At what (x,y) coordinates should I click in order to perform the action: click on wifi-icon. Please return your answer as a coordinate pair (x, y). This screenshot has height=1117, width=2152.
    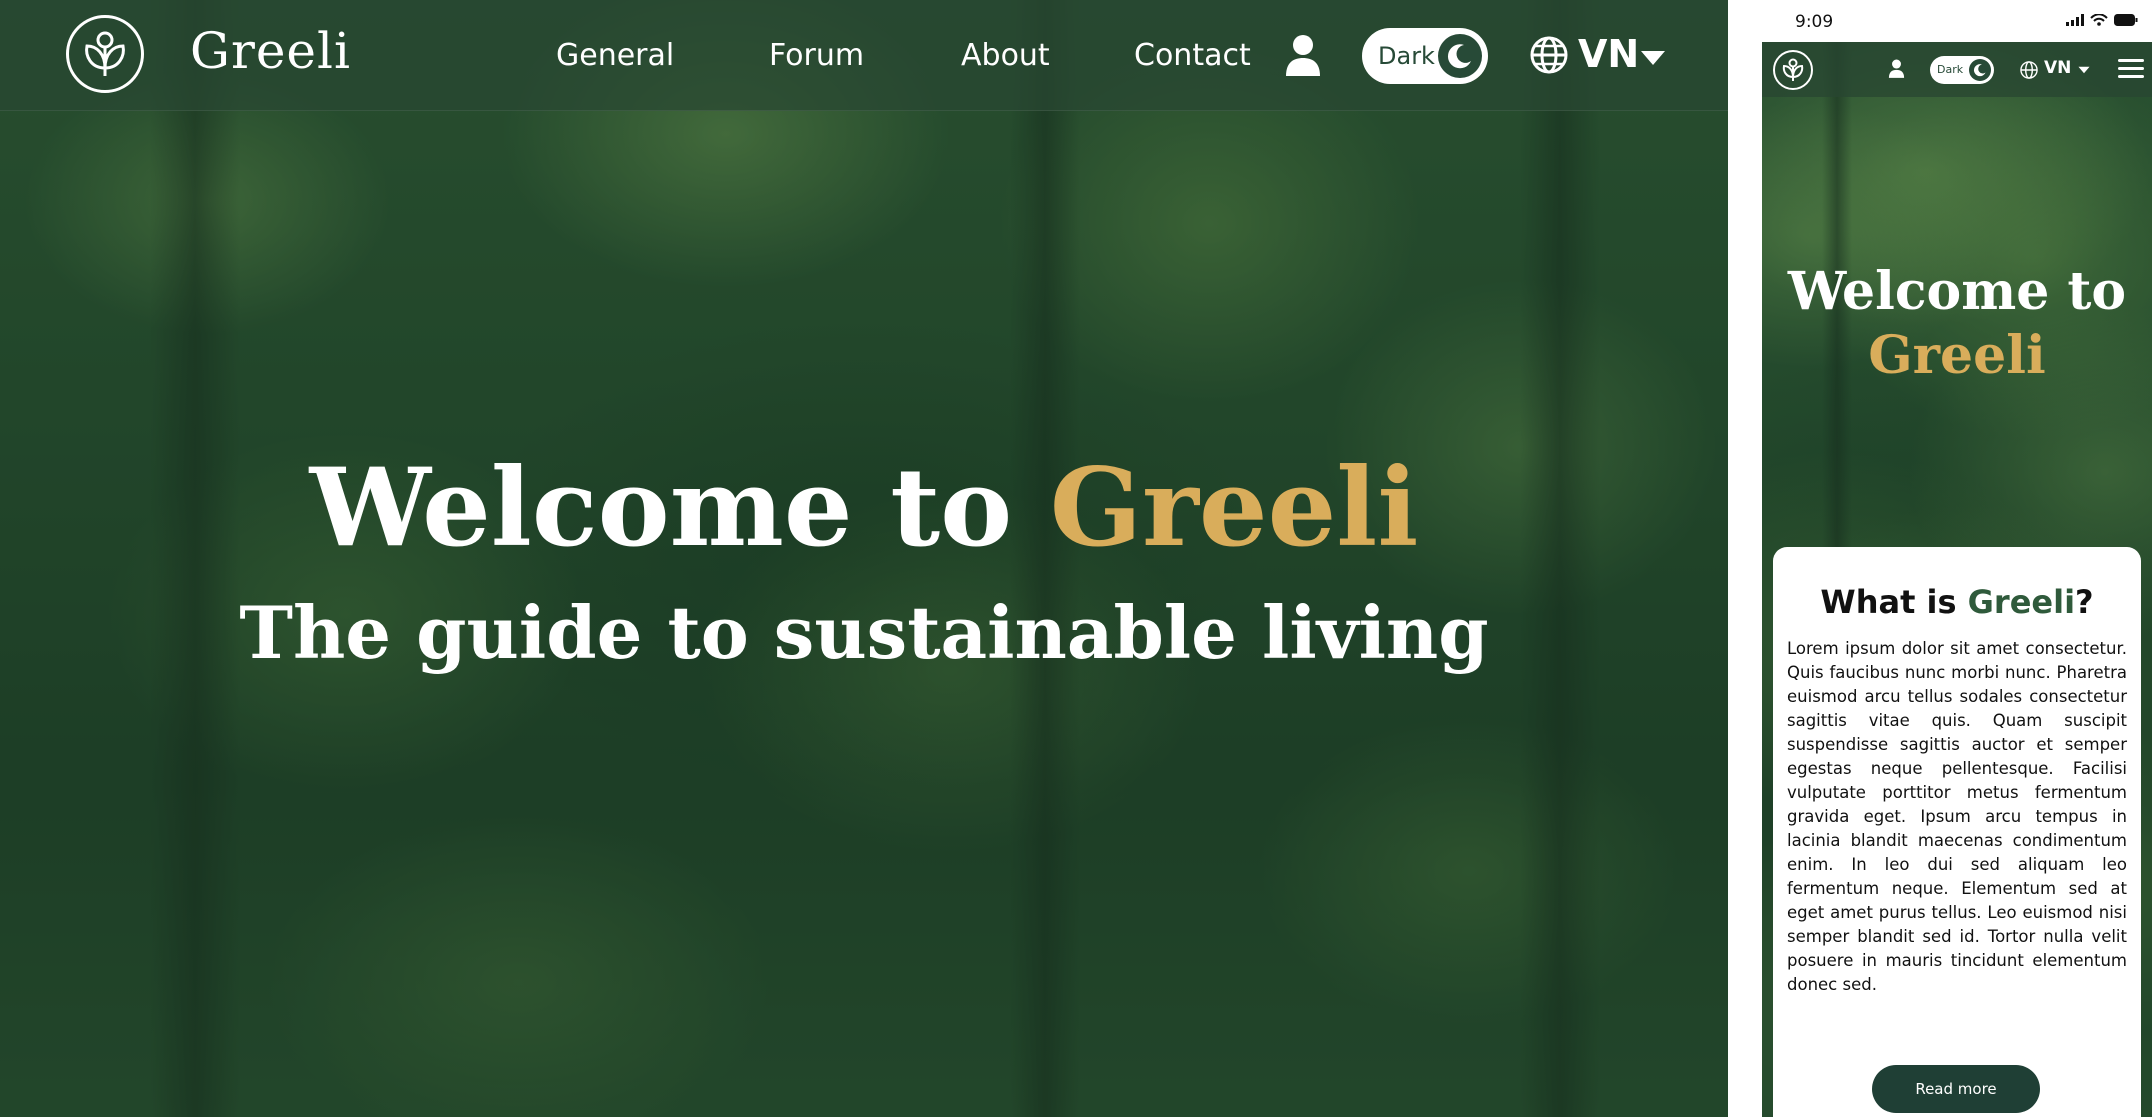
    Looking at the image, I should click on (2099, 20).